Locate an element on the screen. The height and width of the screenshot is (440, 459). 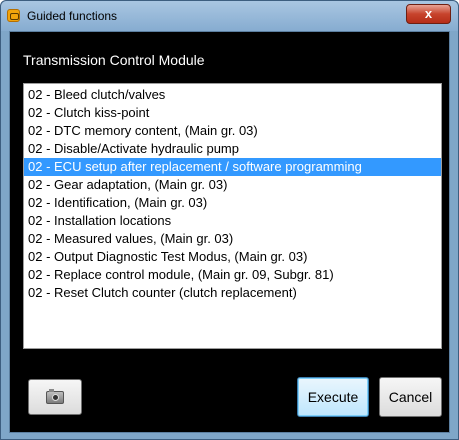
close-button: x is located at coordinates (428, 14).